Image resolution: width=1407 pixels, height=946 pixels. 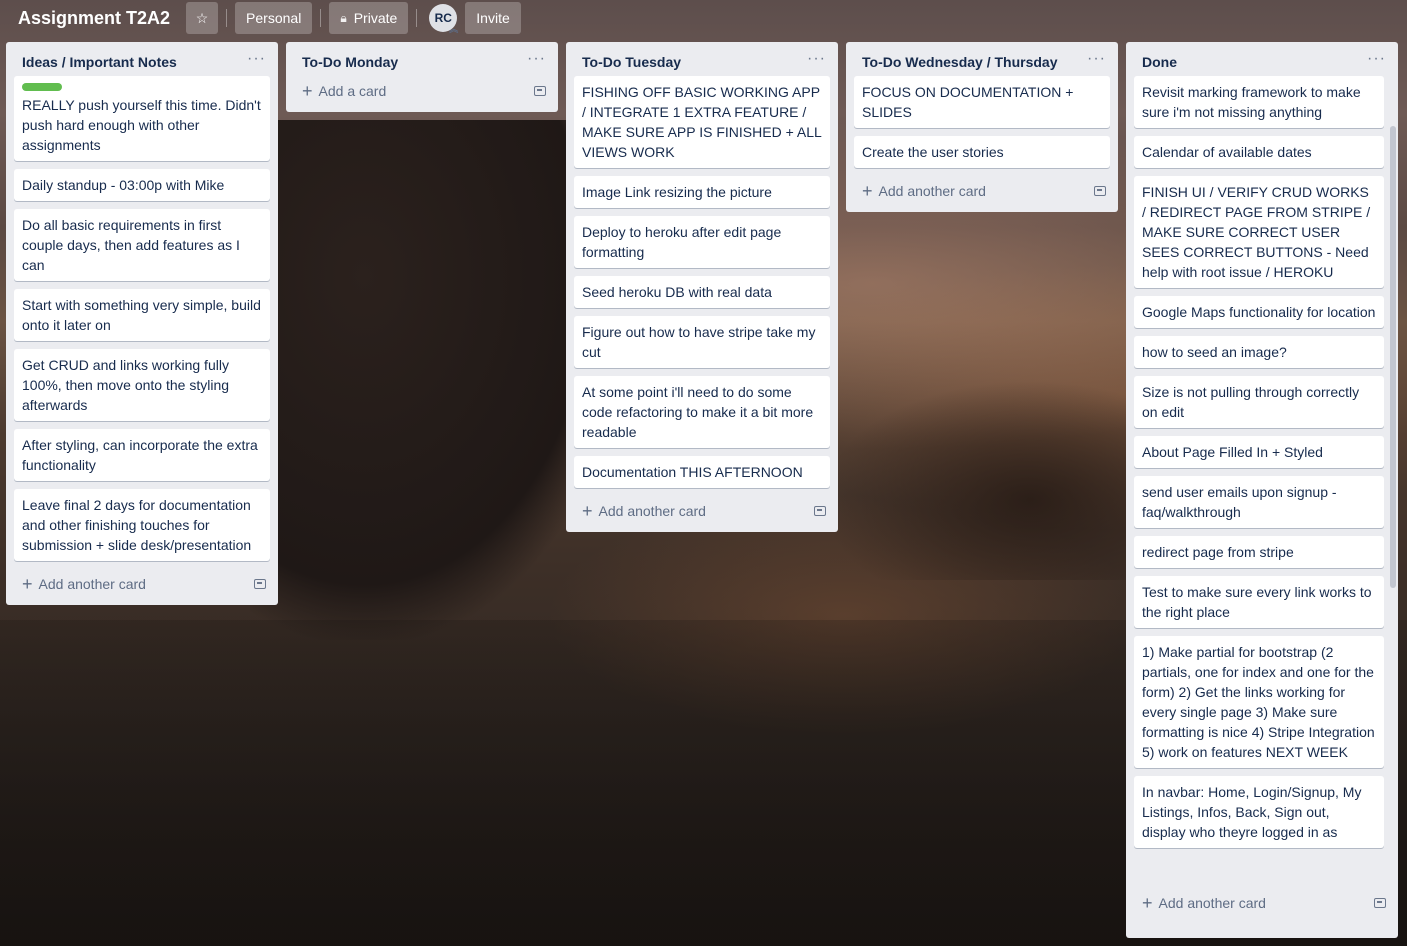 I want to click on card: Image Link resizing the picture, so click(x=702, y=192).